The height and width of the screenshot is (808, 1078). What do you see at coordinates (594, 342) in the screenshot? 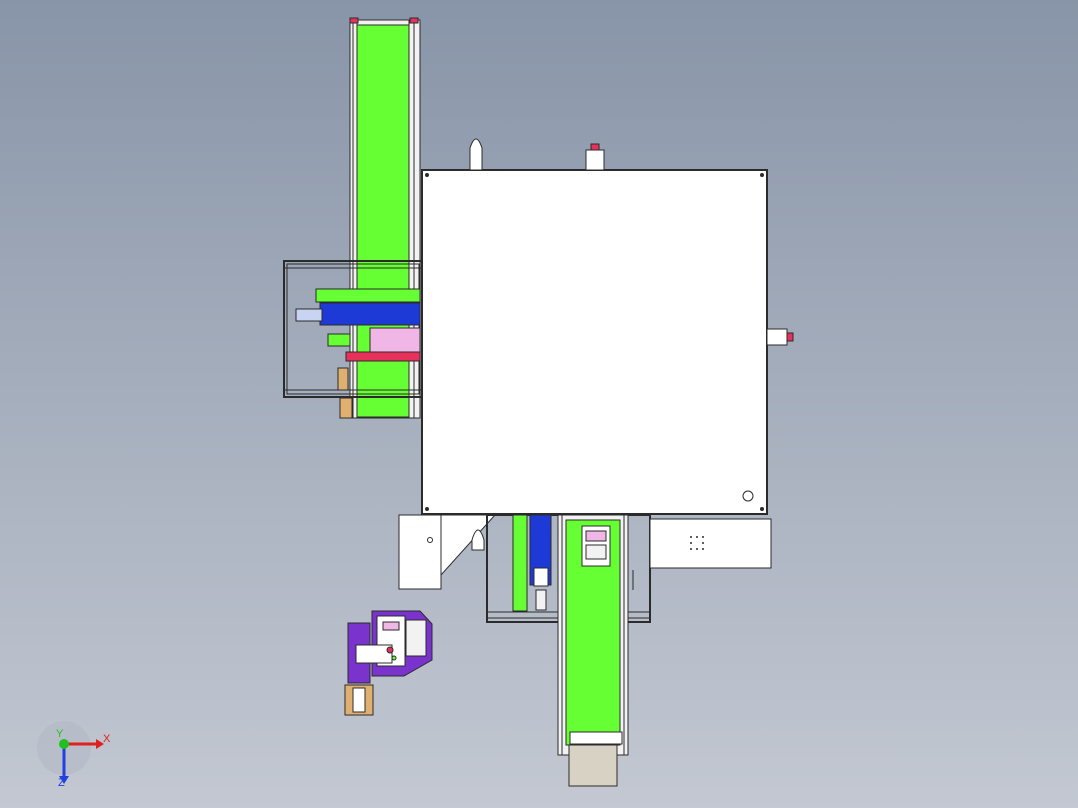
I see `machine-cover` at bounding box center [594, 342].